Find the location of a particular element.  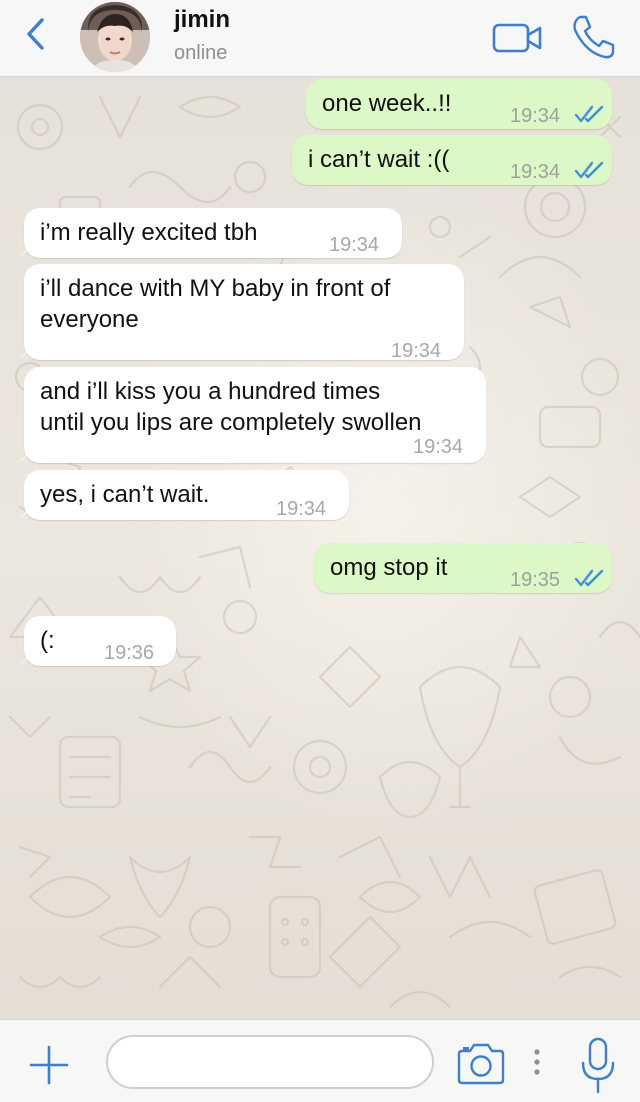

more-dots-icon is located at coordinates (537, 1062).